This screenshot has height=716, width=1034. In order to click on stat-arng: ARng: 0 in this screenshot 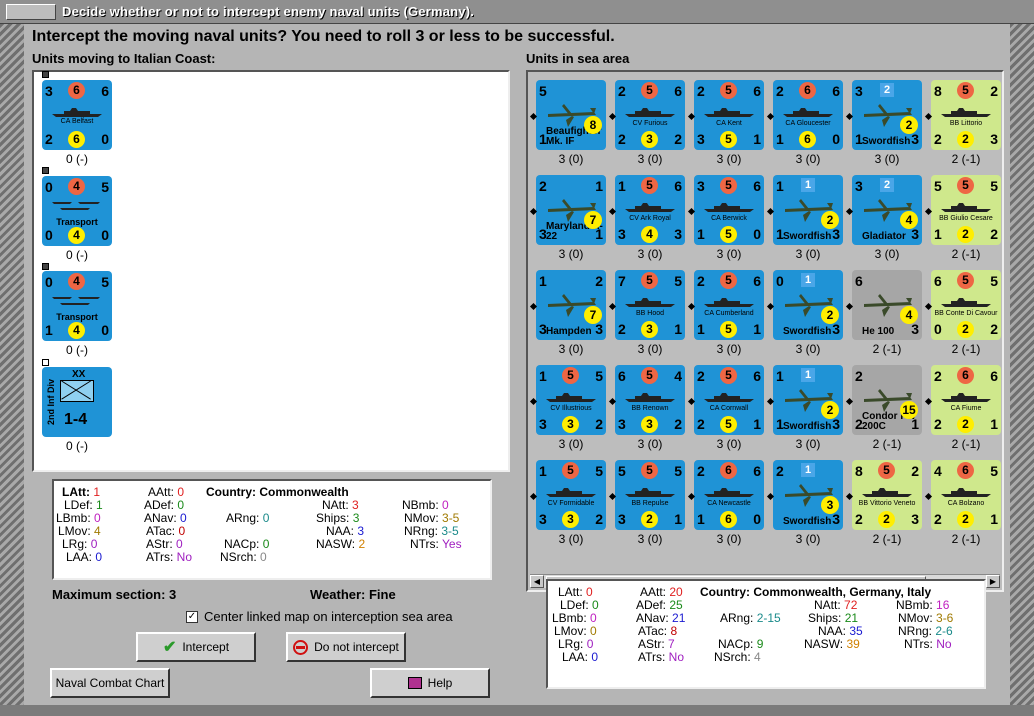, I will do `click(248, 518)`.